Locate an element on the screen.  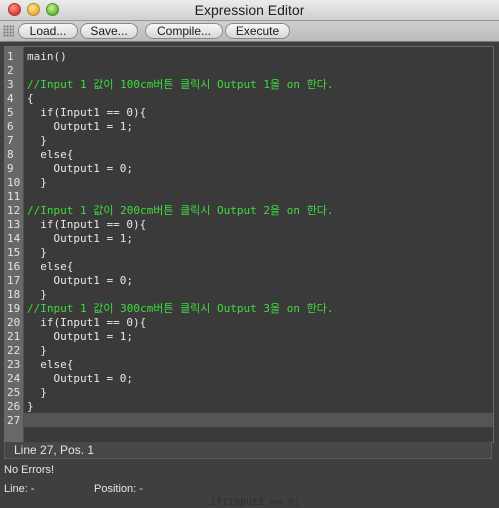
line-number: 18 is located at coordinates (14, 294).